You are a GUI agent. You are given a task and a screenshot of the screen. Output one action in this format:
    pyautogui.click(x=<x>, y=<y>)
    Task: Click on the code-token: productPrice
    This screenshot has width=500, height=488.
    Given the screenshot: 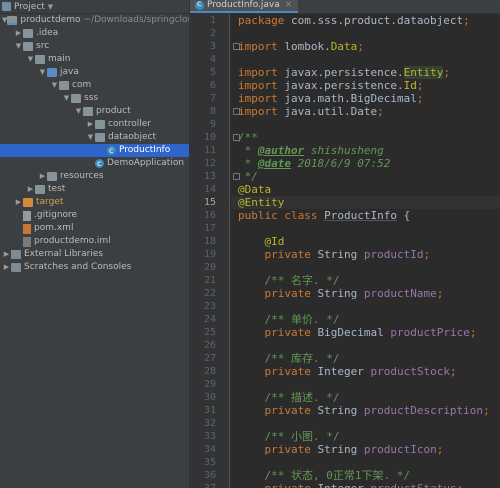 What is the action you would take?
    pyautogui.click(x=430, y=332)
    